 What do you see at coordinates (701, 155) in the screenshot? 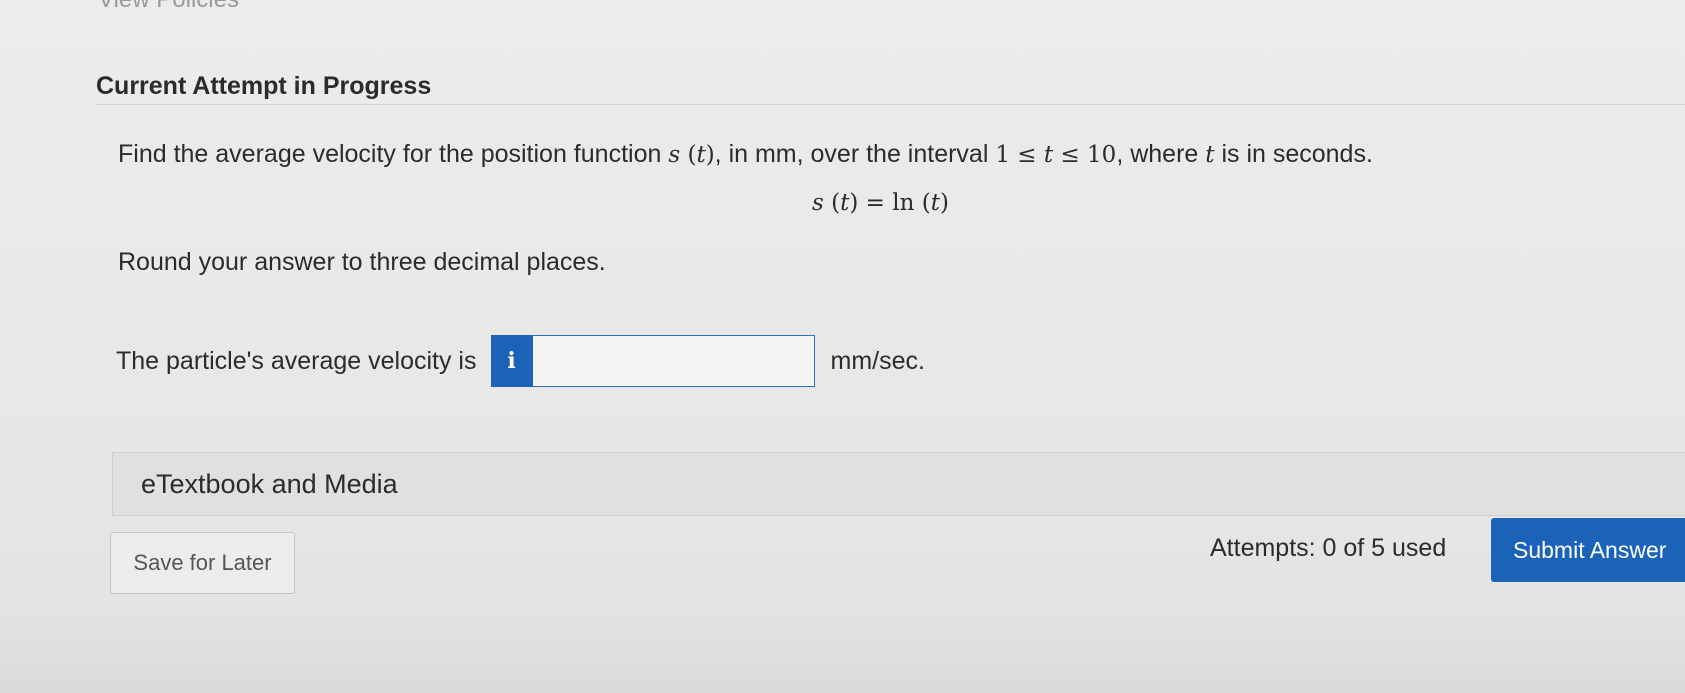
I see `math-fn-var: t` at bounding box center [701, 155].